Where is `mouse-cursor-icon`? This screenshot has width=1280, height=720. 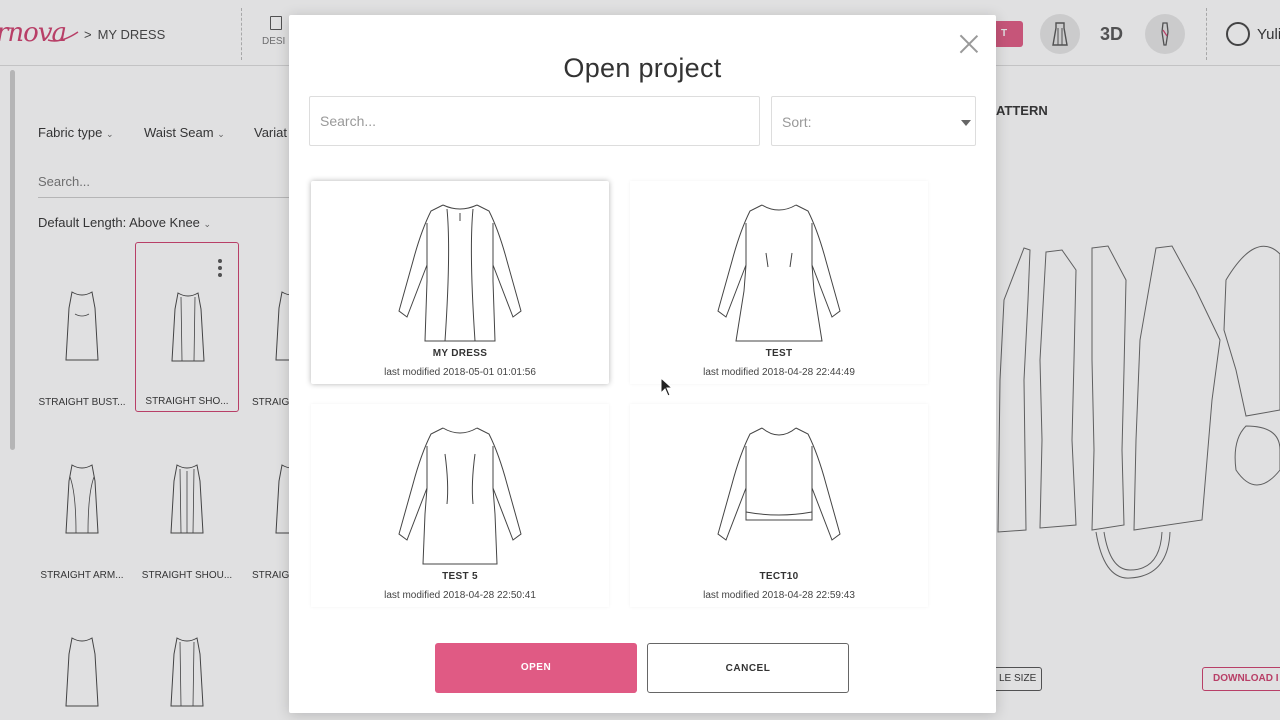 mouse-cursor-icon is located at coordinates (667, 387).